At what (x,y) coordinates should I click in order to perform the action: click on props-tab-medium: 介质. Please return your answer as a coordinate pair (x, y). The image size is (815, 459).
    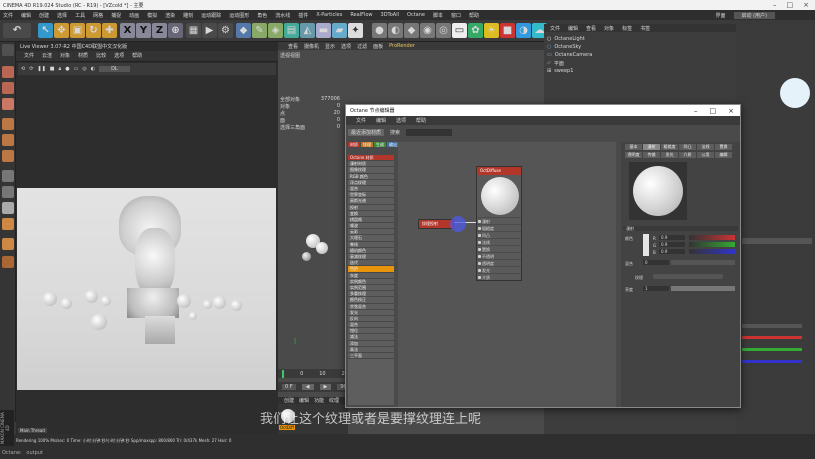
    Looking at the image, I should click on (687, 155).